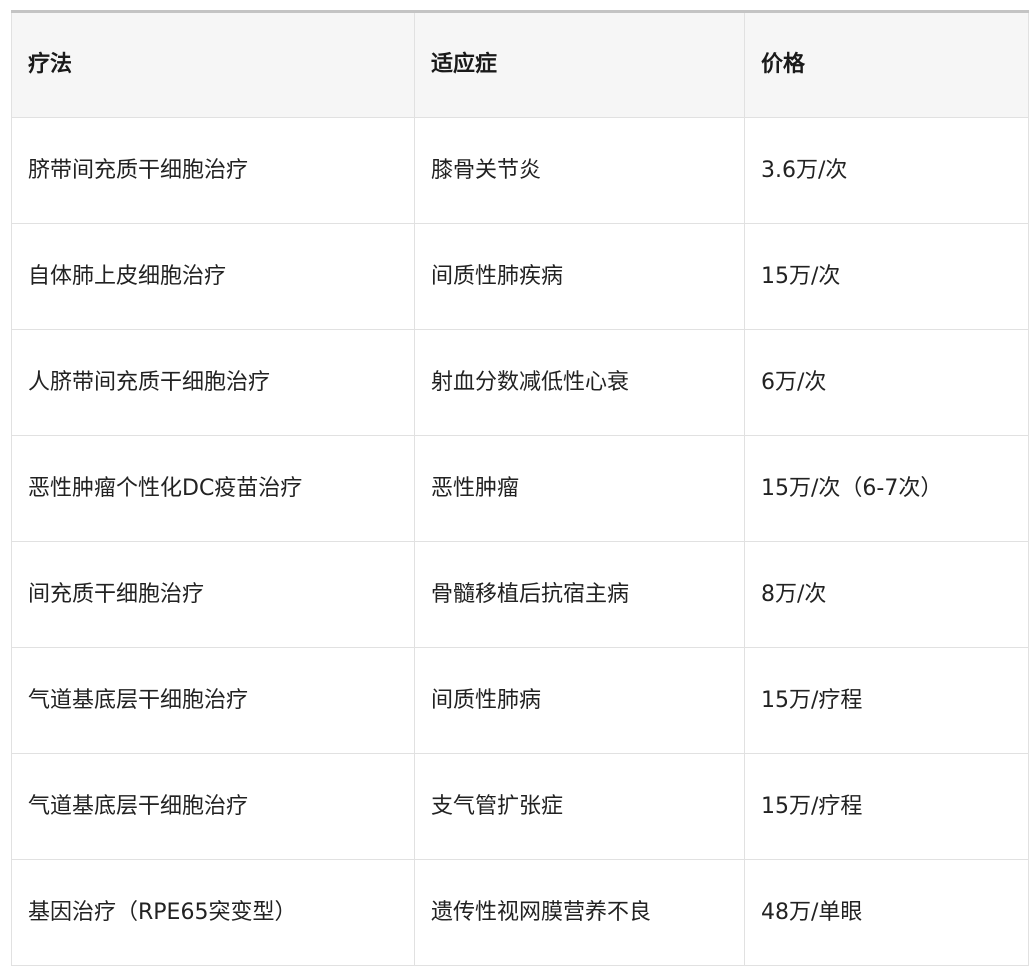 The height and width of the screenshot is (966, 1033). What do you see at coordinates (579, 382) in the screenshot?
I see `cell-indication: 射血分数减低性心衰` at bounding box center [579, 382].